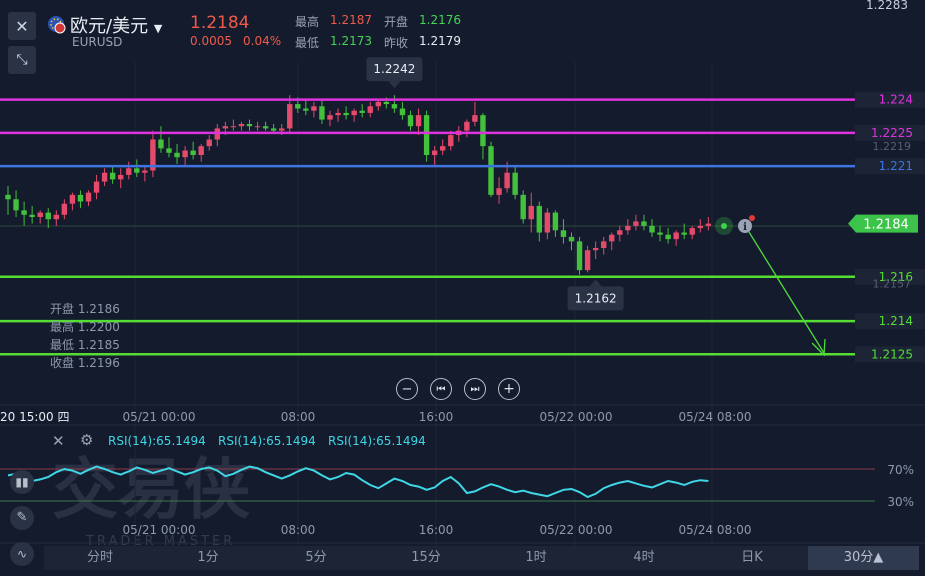 This screenshot has width=925, height=576. Describe the element at coordinates (715, 530) in the screenshot. I see `rsi-x-tick-label: 05/24 08:00` at that location.